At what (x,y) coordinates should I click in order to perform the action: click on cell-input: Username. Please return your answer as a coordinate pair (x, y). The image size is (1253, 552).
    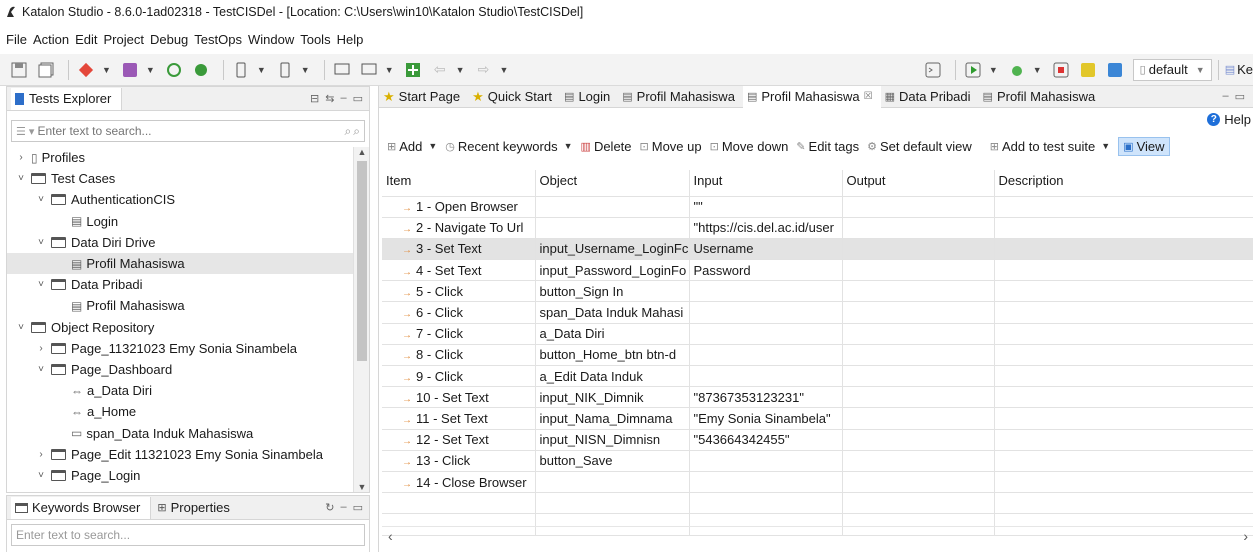
    Looking at the image, I should click on (766, 249).